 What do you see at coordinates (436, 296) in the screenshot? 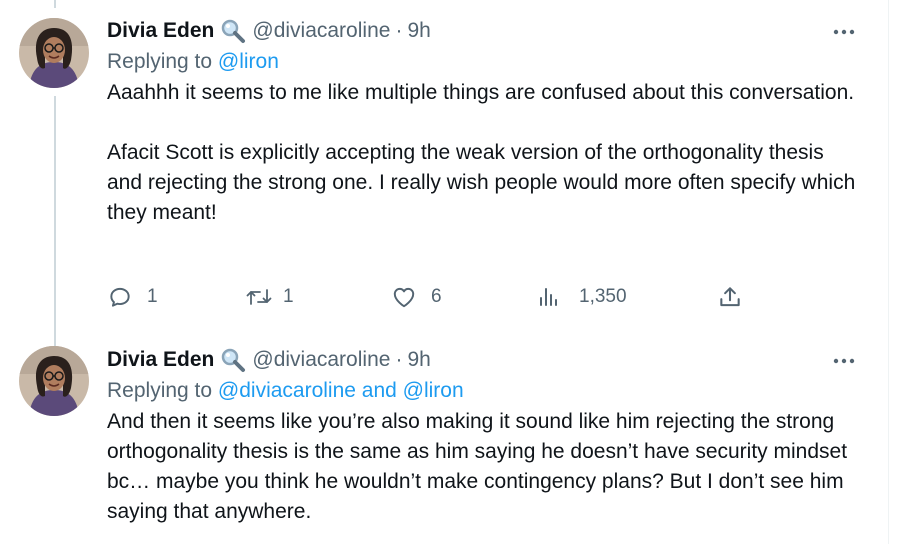
I see `like-count: 6` at bounding box center [436, 296].